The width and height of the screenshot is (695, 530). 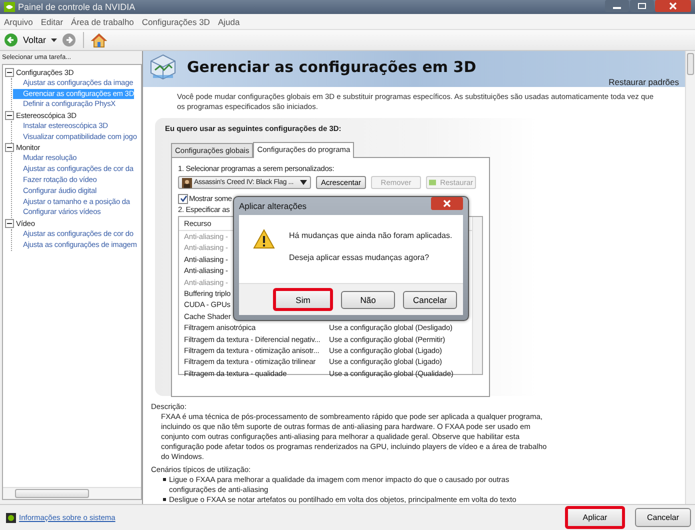 I want to click on checkbox, so click(x=183, y=199).